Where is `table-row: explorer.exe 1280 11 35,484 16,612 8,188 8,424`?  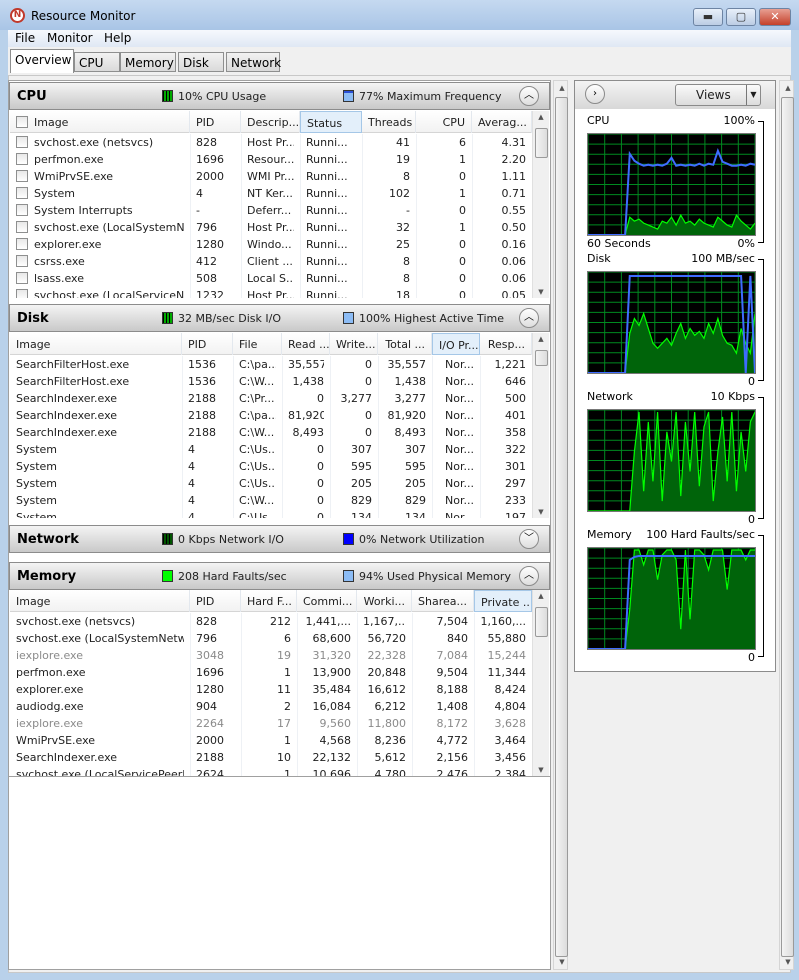
table-row: explorer.exe 1280 11 35,484 16,612 8,188 8,424 is located at coordinates (271, 689).